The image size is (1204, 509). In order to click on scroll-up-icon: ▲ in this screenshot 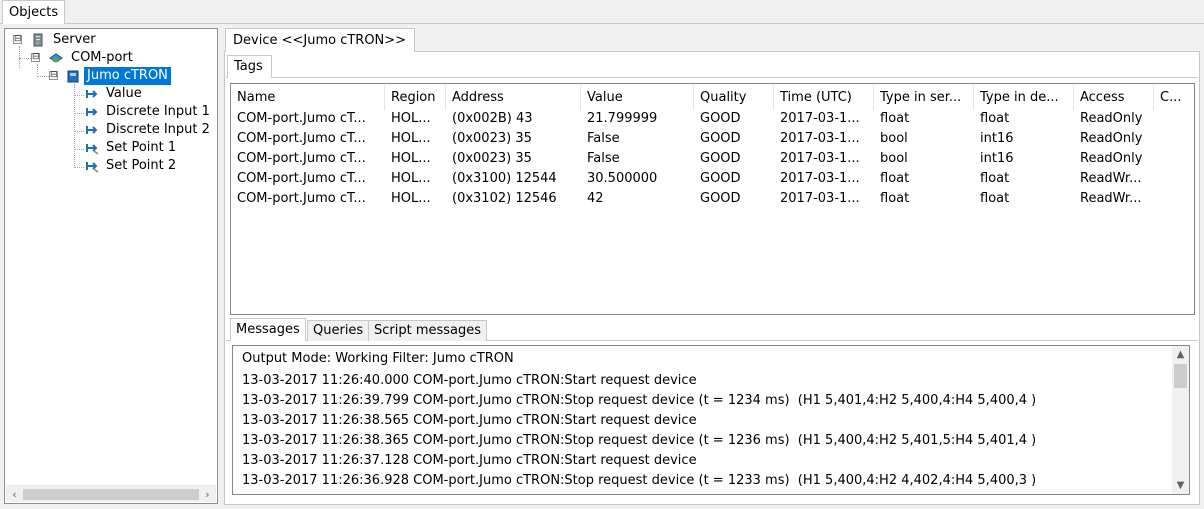, I will do `click(1180, 354)`.